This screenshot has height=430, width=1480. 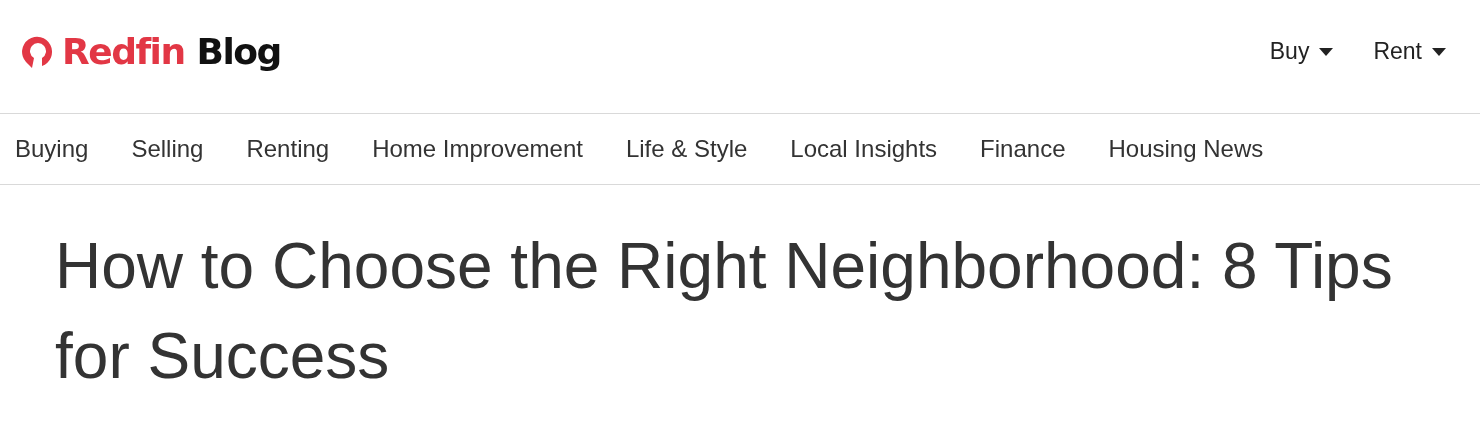 What do you see at coordinates (288, 149) in the screenshot?
I see `category-link: Renting` at bounding box center [288, 149].